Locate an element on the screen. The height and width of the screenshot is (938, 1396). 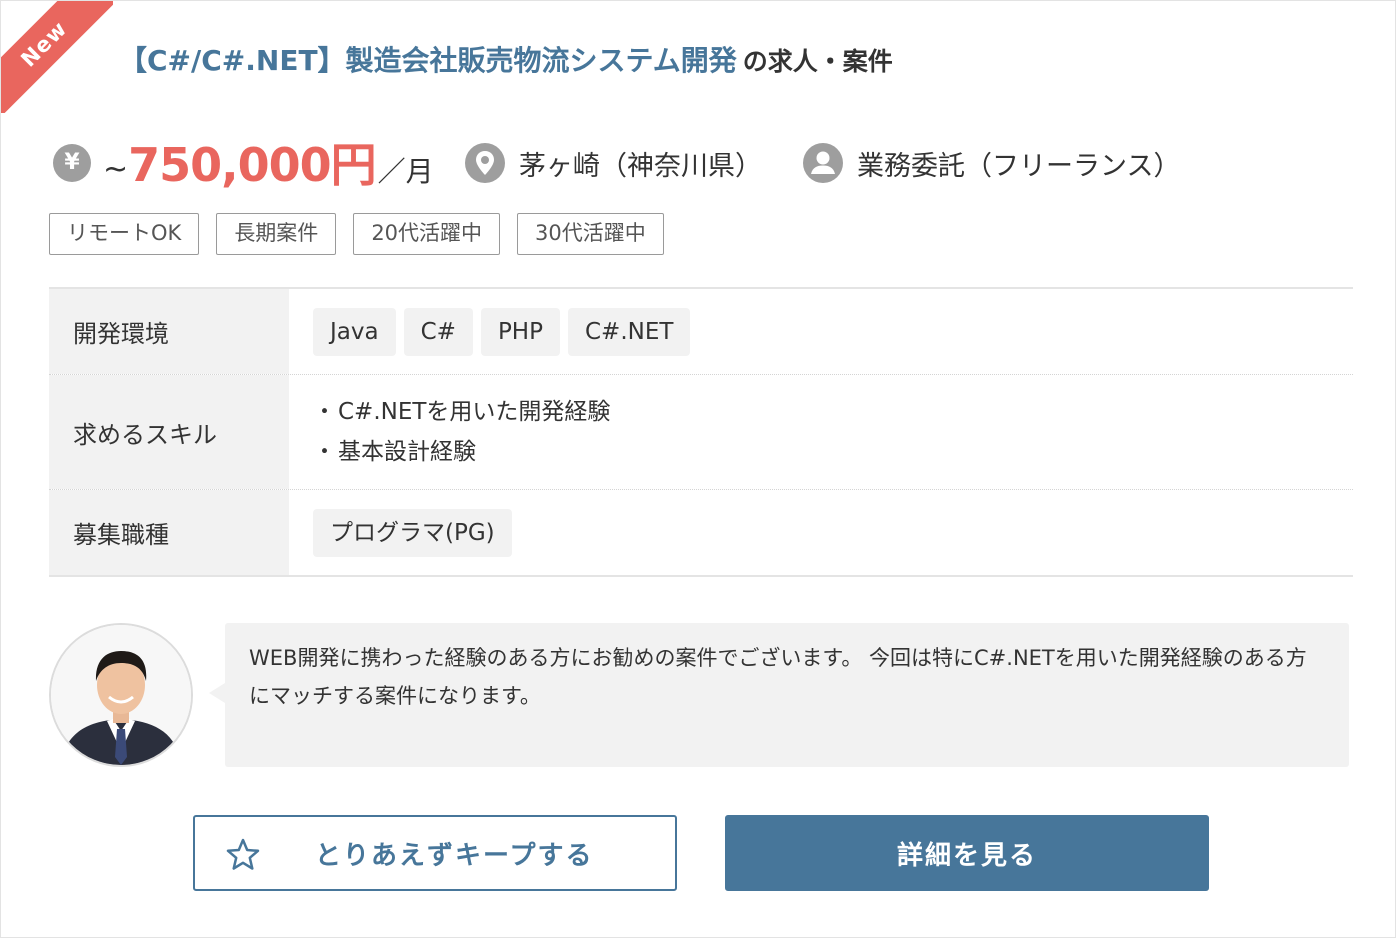
detail-row-role: 募集職種 プログラマ(PG) is located at coordinates (701, 532).